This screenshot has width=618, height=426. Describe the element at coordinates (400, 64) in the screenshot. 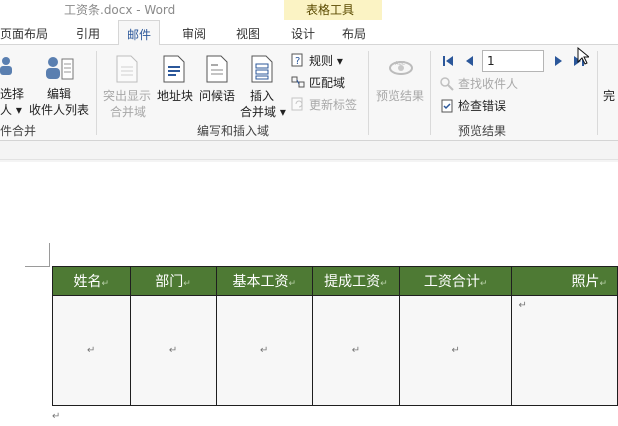

I see `svg-text: ABC` at that location.